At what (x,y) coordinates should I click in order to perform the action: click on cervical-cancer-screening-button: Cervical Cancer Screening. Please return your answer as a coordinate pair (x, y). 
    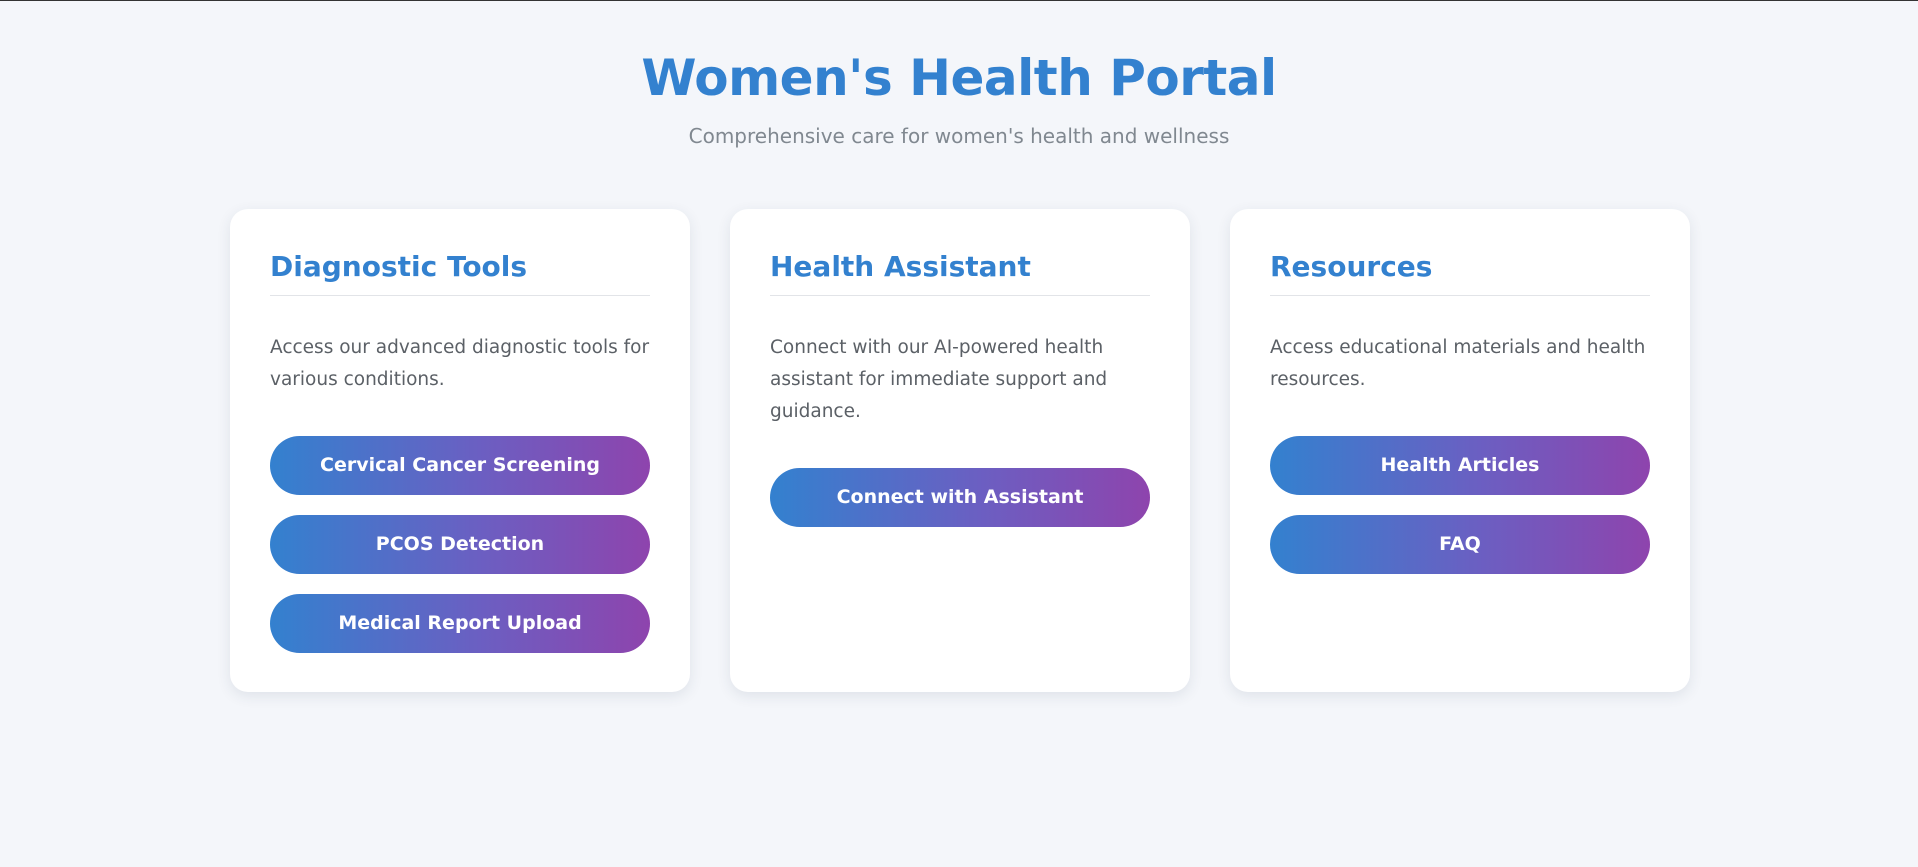
    Looking at the image, I should click on (460, 465).